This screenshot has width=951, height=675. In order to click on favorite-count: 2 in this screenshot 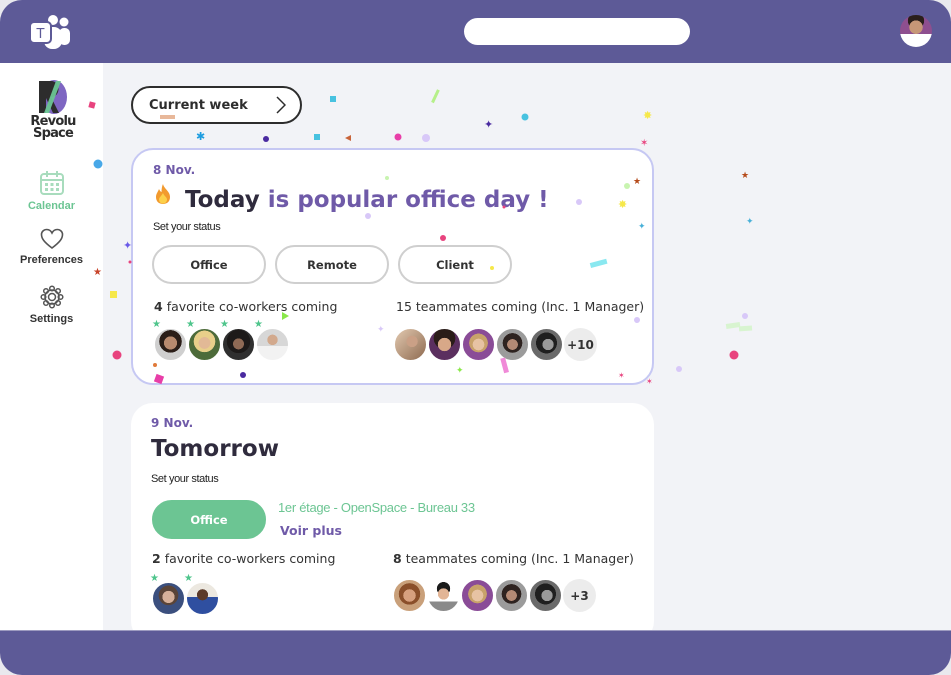, I will do `click(156, 558)`.